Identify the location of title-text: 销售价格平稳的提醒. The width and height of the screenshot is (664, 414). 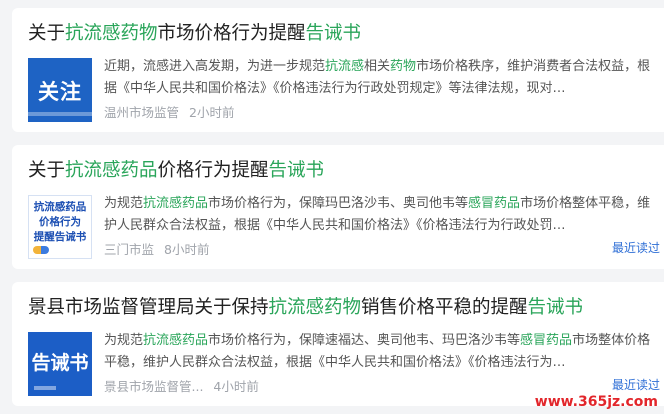
(444, 307).